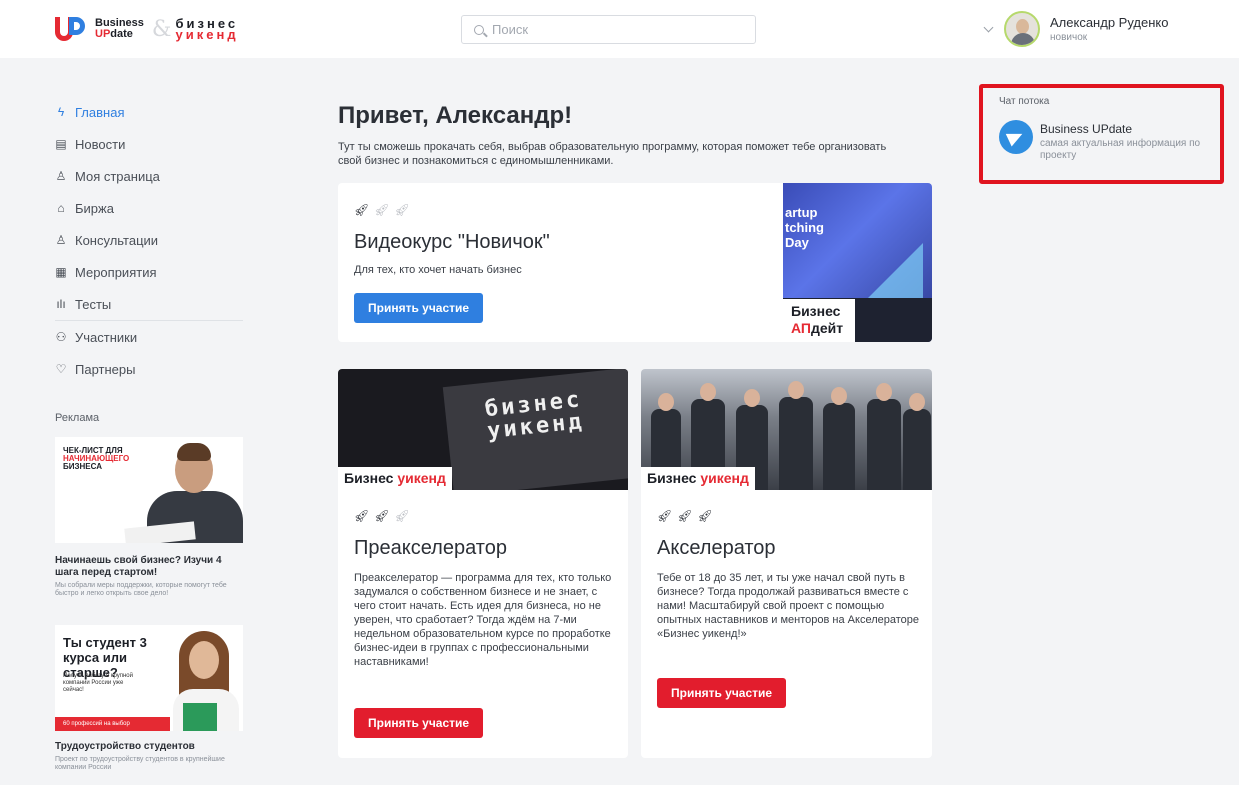 The width and height of the screenshot is (1239, 785). I want to click on sidebar-item-tests: ılı Тесты, so click(150, 304).